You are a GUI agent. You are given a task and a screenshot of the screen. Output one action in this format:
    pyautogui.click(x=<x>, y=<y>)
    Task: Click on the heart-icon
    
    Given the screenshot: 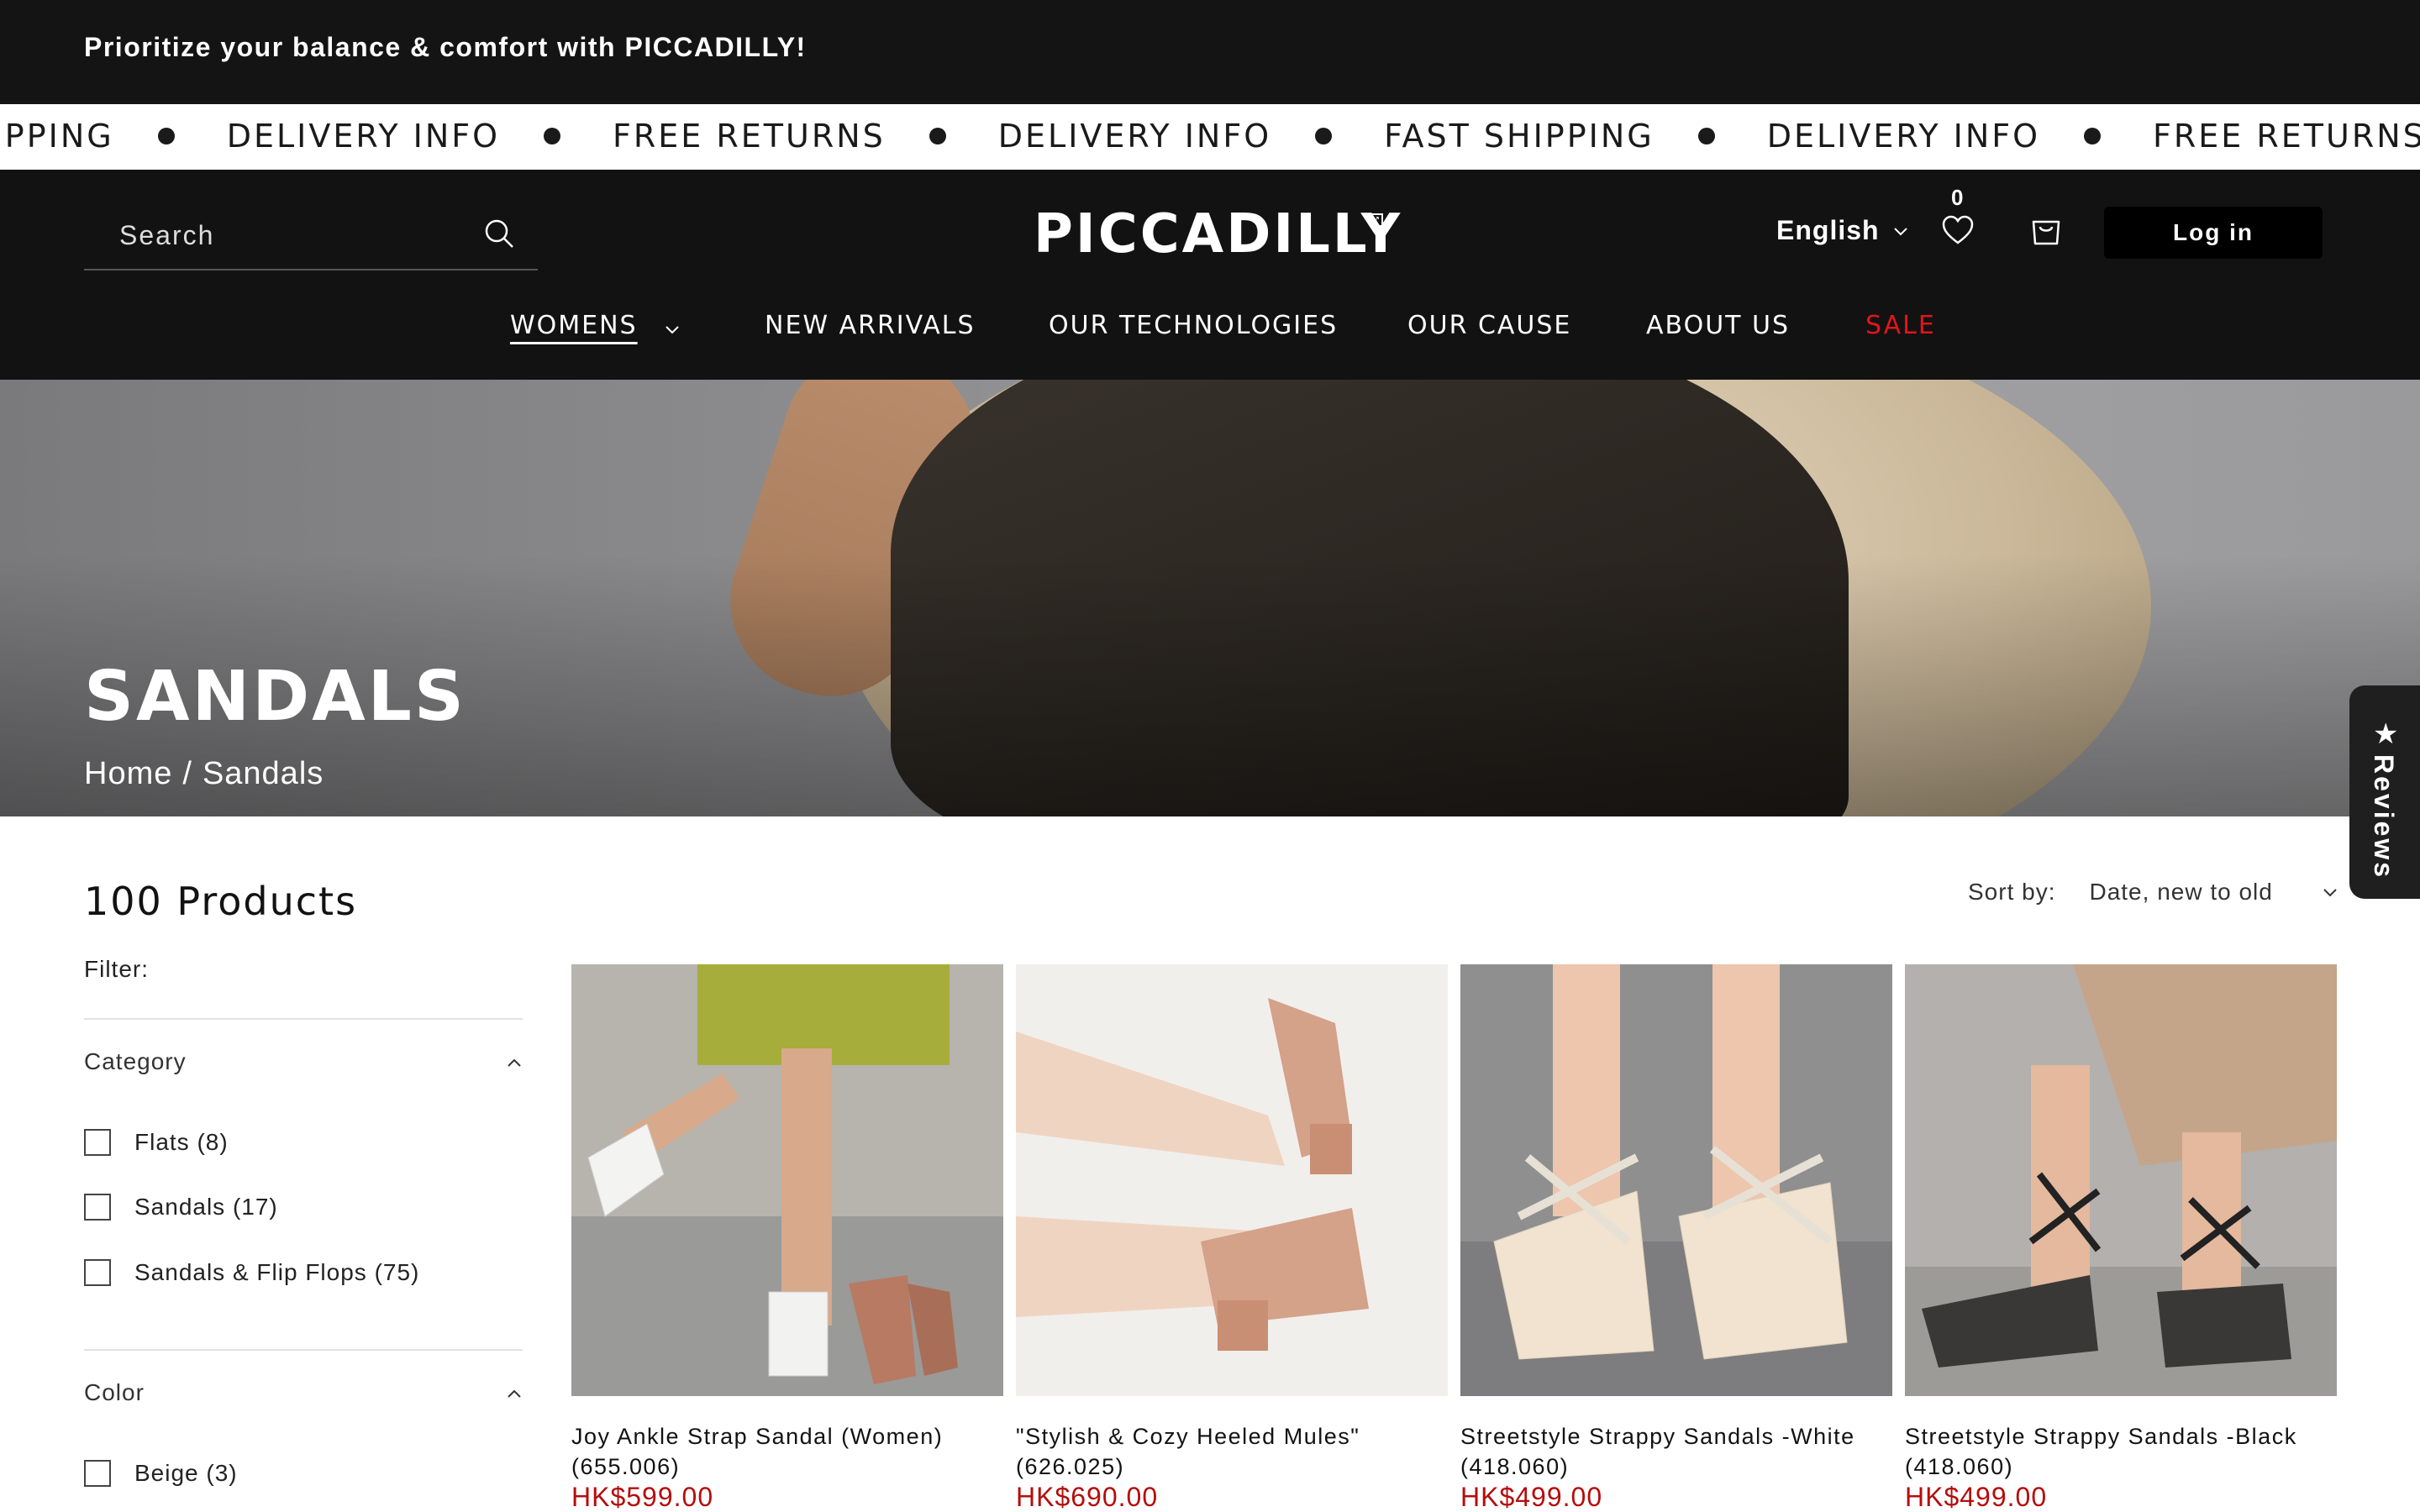 What is the action you would take?
    pyautogui.click(x=1957, y=230)
    